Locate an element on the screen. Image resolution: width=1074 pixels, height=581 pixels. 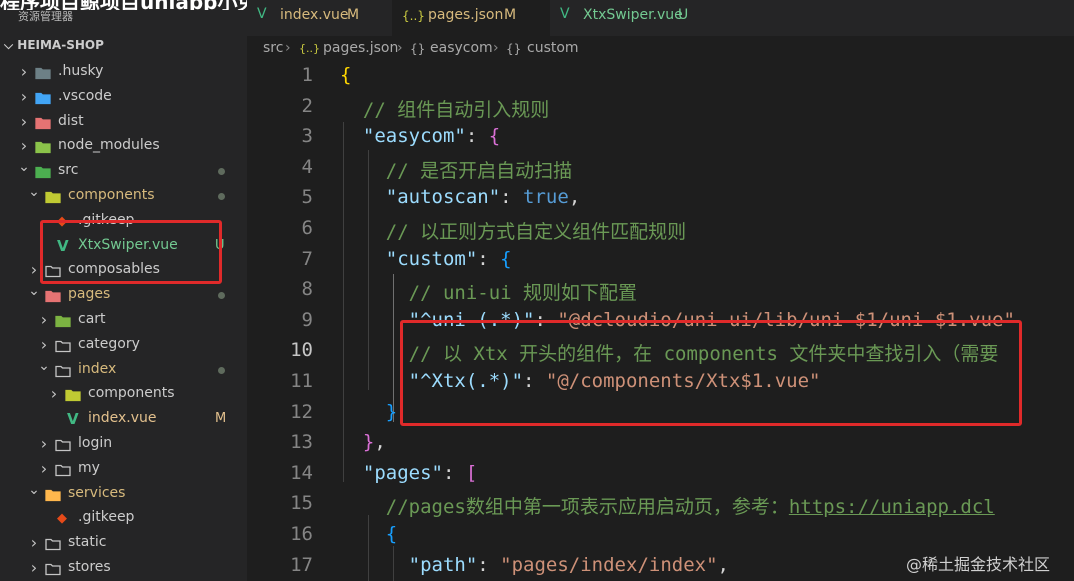
tree-item-label: index is located at coordinates (97, 368).